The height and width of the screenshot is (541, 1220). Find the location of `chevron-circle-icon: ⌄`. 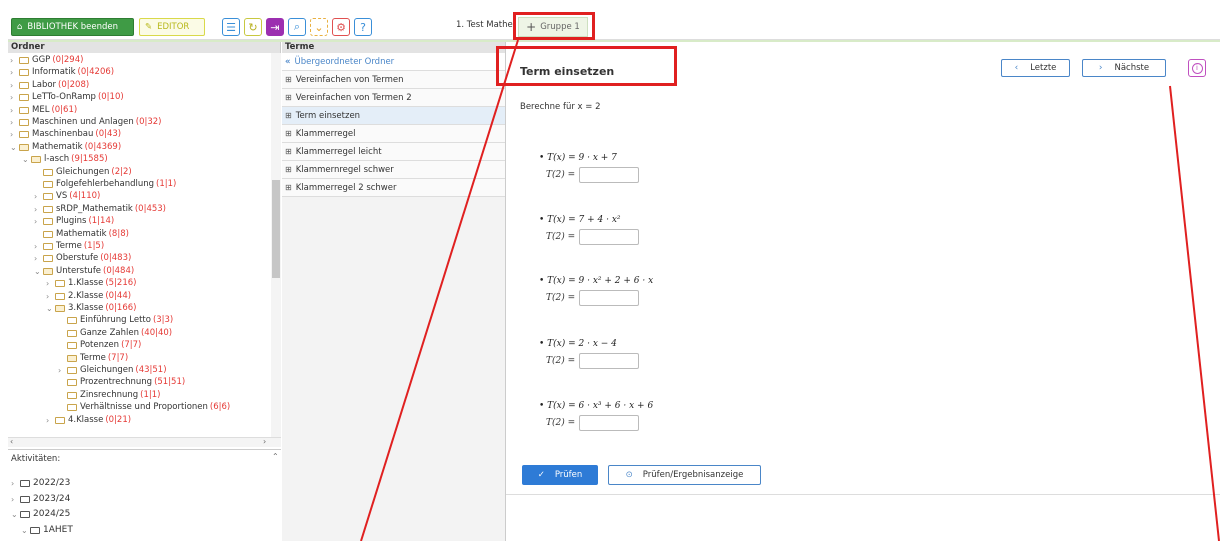

chevron-circle-icon: ⌄ is located at coordinates (319, 27).